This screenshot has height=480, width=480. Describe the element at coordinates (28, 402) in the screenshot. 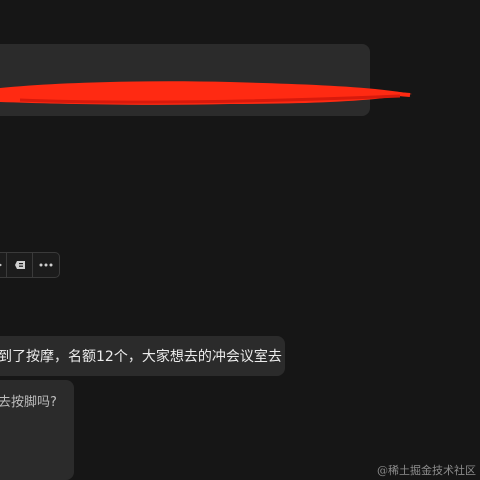

I see `message-text: 去按脚吗?` at that location.